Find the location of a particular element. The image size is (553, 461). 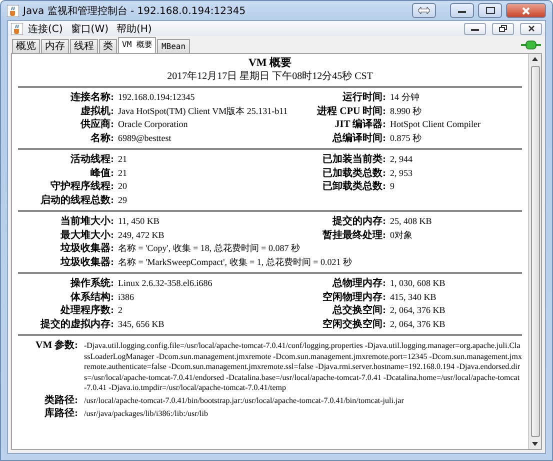

menu-item: 帮助(H) is located at coordinates (134, 29).